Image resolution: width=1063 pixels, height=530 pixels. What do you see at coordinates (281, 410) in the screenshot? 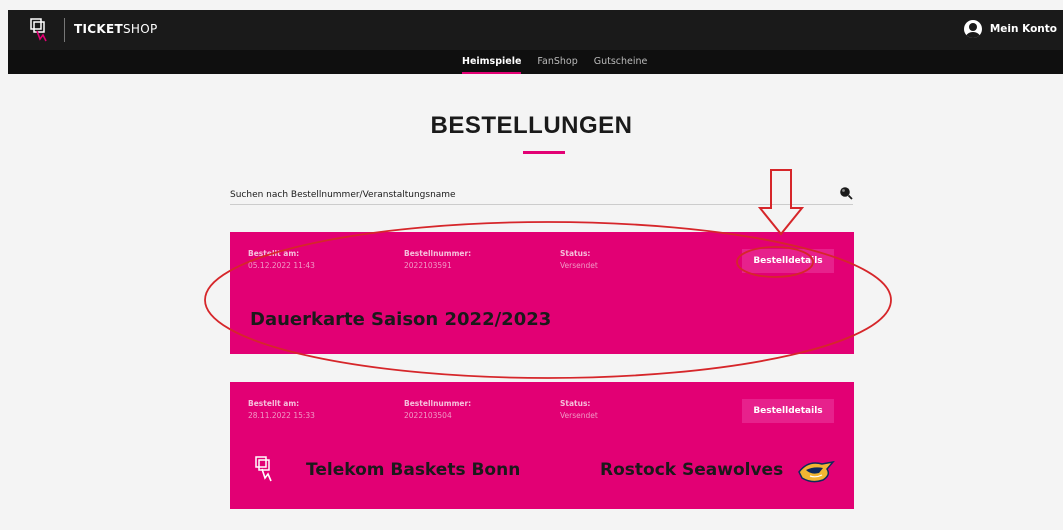
I see `order-date: Bestellt am: 28.11.2022 15:33` at bounding box center [281, 410].